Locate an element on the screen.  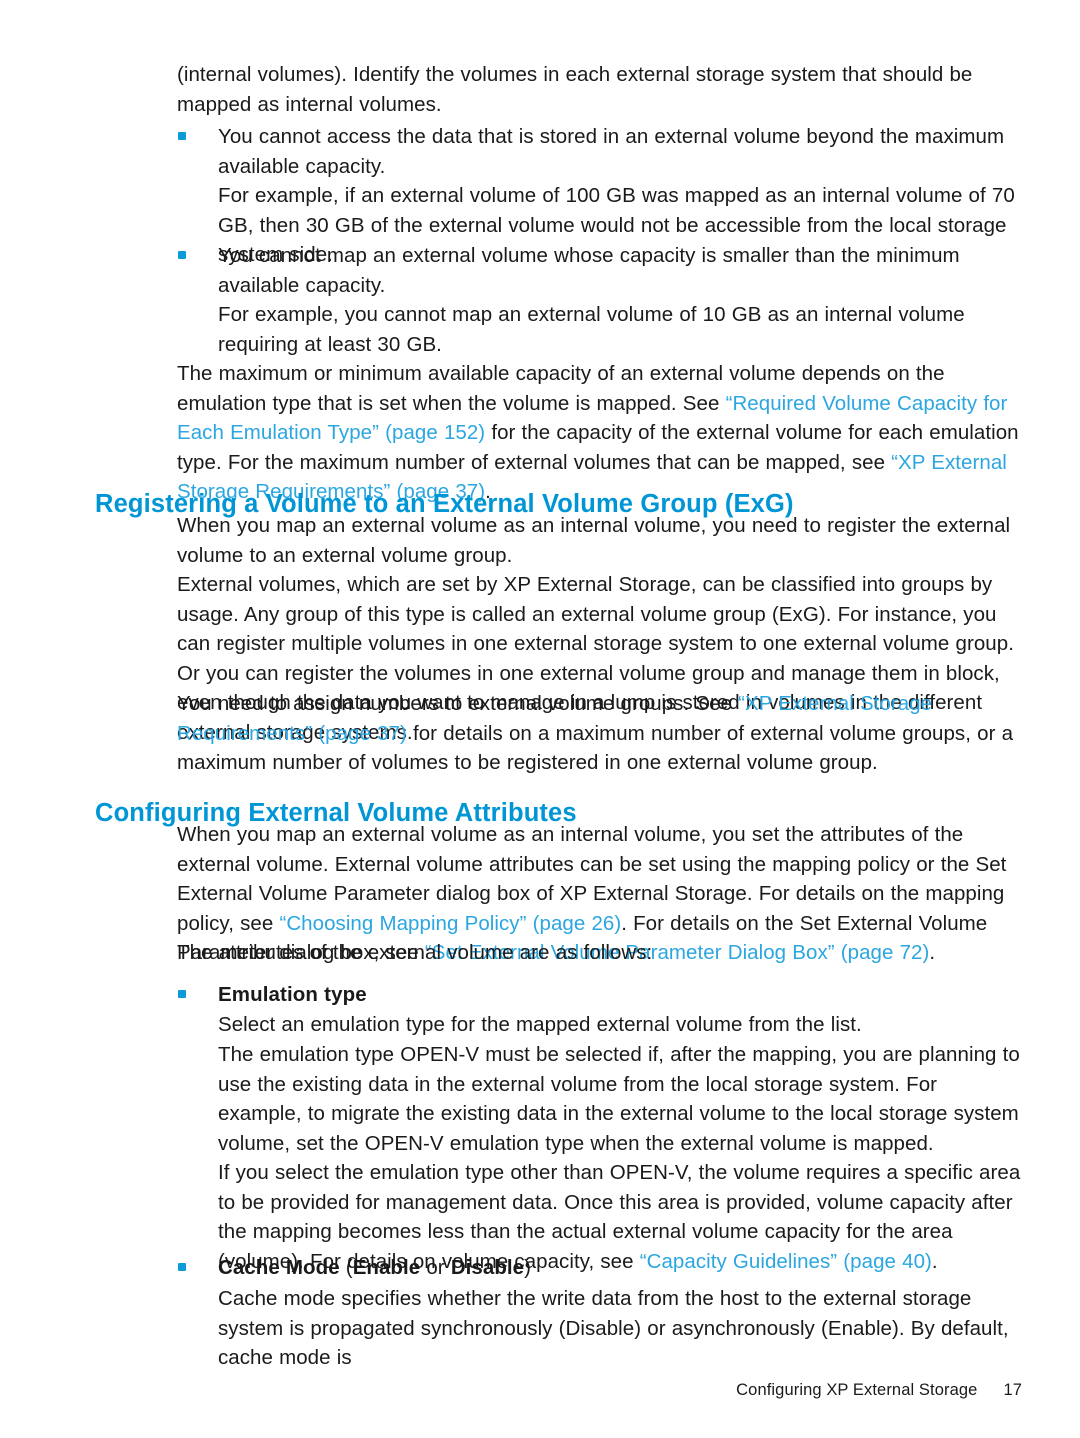
text-run: ) is located at coordinates (527, 1267).